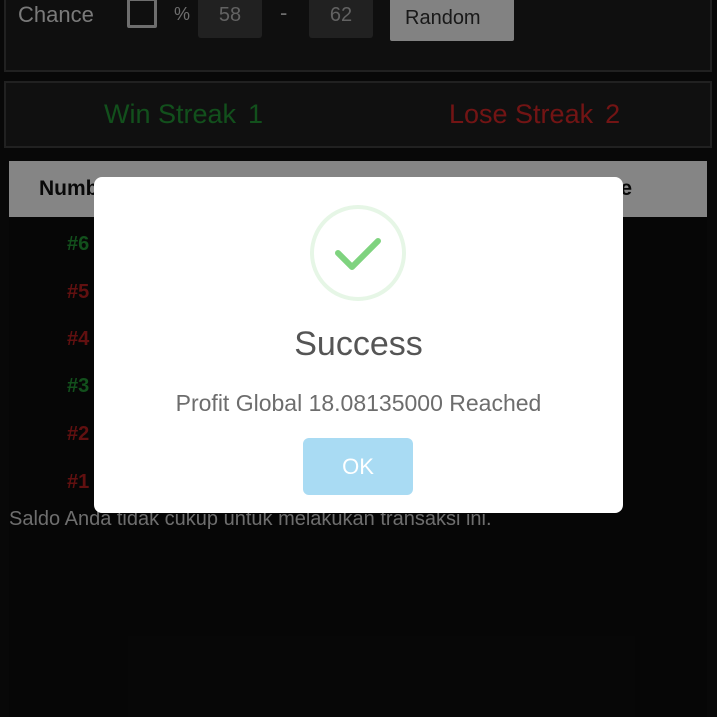 The width and height of the screenshot is (717, 717). I want to click on check-circle-icon, so click(358, 253).